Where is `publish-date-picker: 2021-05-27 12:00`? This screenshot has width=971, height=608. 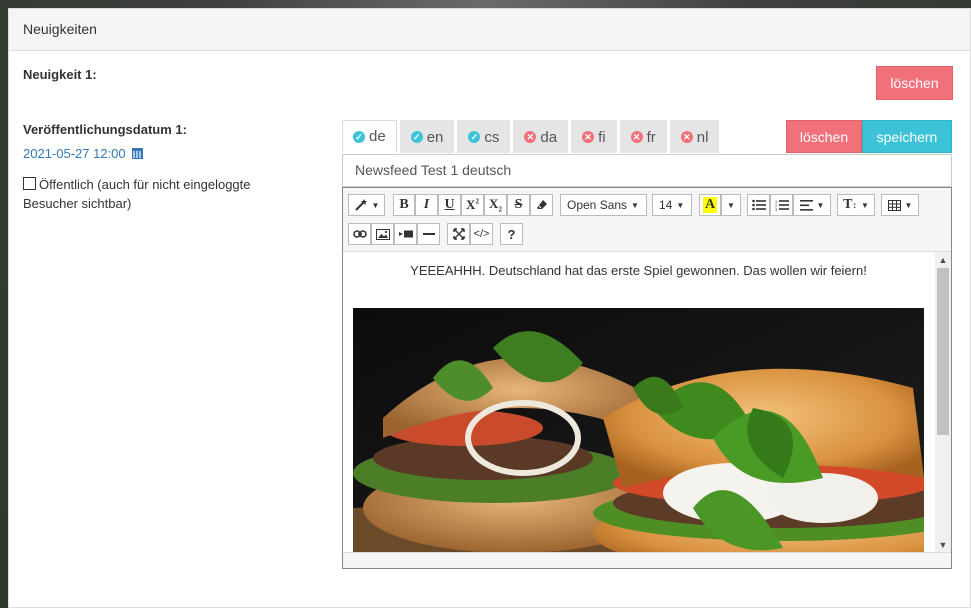 publish-date-picker: 2021-05-27 12:00 is located at coordinates (83, 153).